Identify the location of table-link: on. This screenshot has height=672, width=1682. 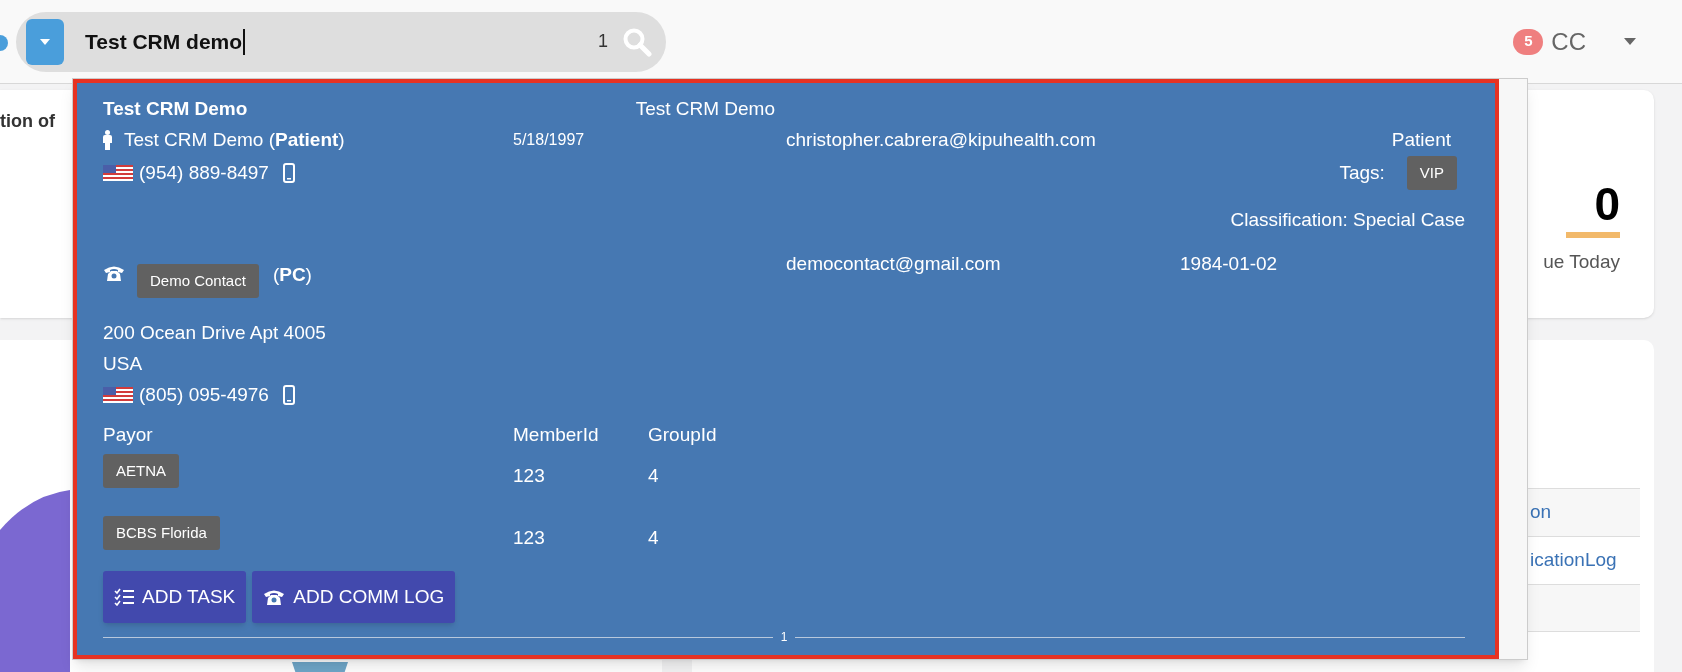
(1541, 512).